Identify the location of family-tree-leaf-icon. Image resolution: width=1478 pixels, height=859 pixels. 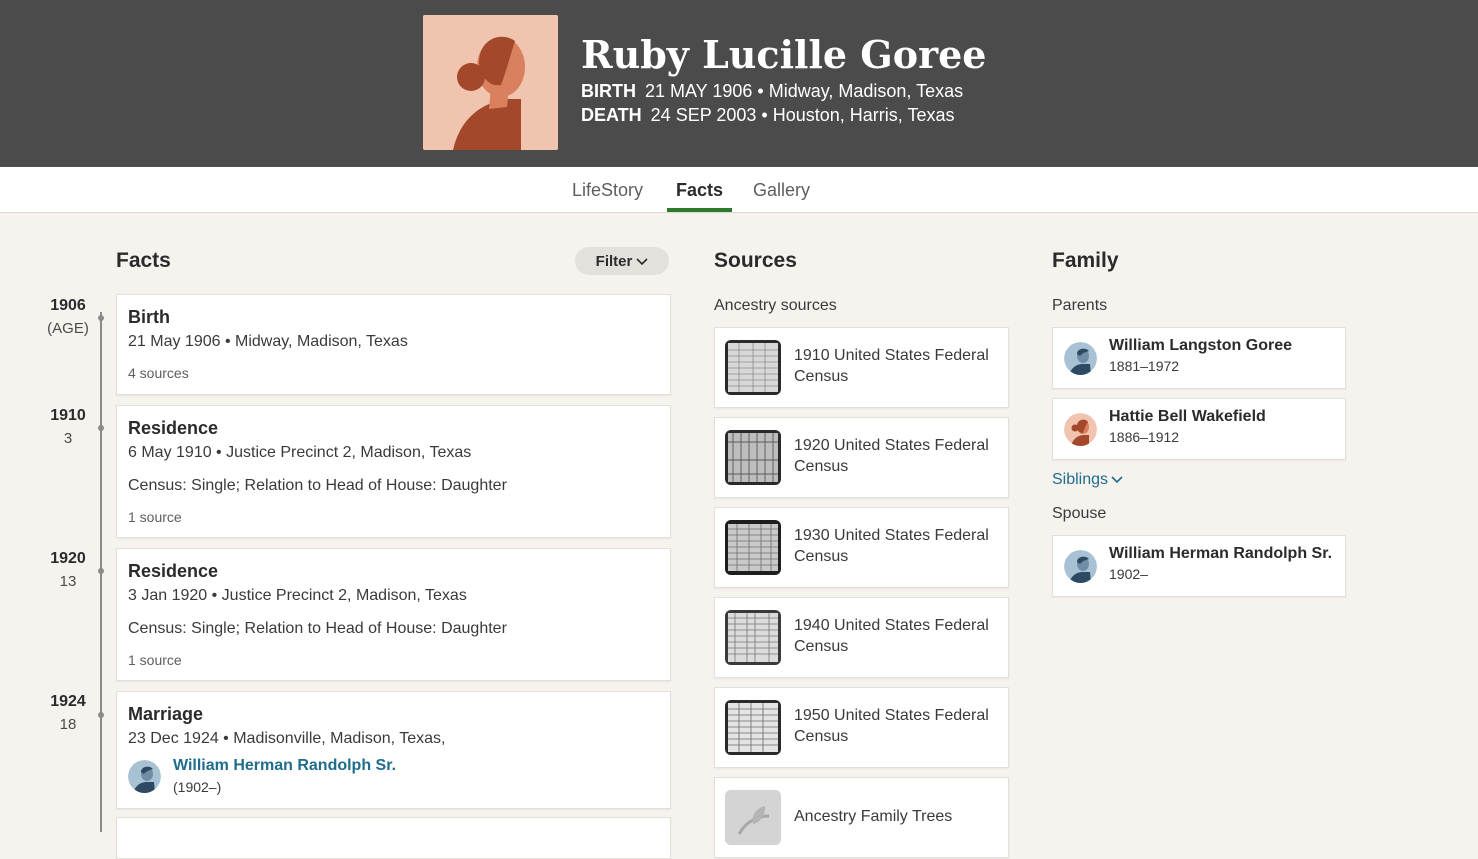
(753, 817).